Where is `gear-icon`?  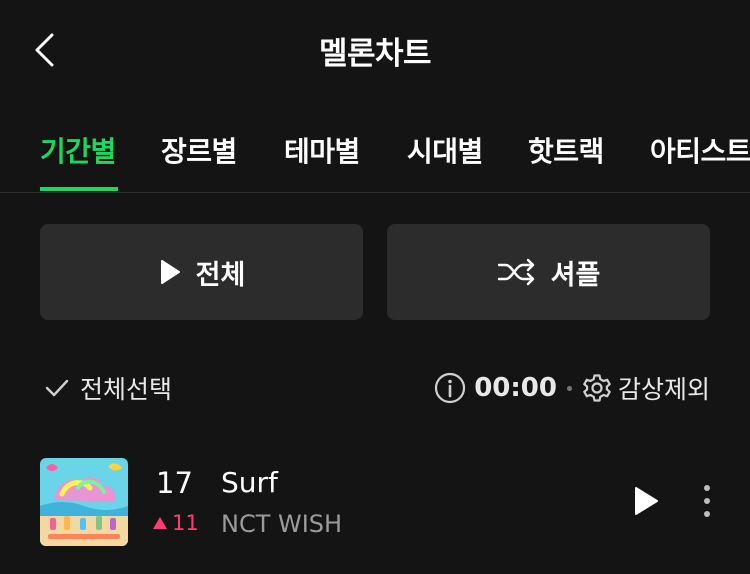 gear-icon is located at coordinates (597, 388).